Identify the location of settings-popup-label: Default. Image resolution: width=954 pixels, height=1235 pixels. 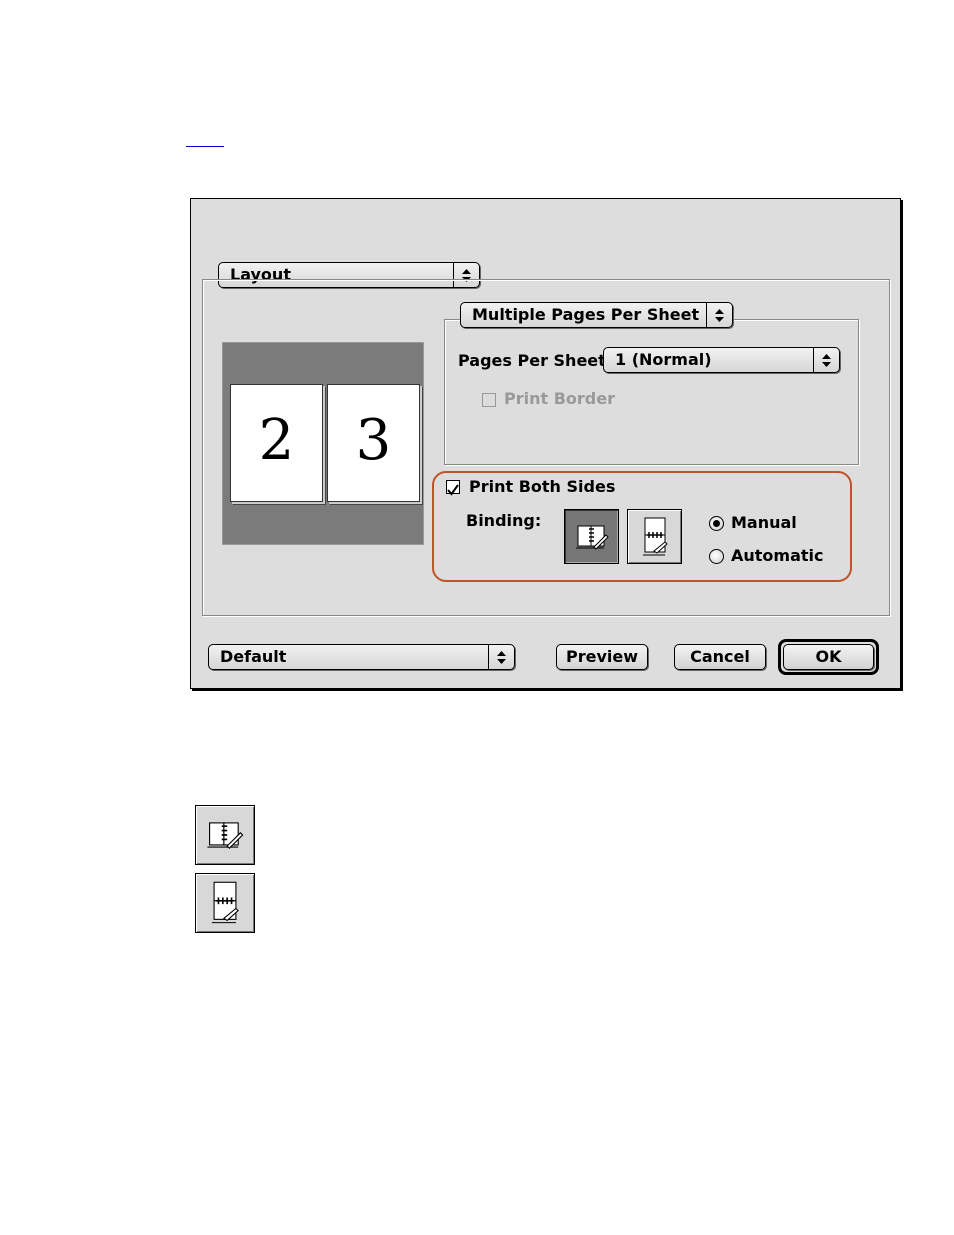
(253, 656).